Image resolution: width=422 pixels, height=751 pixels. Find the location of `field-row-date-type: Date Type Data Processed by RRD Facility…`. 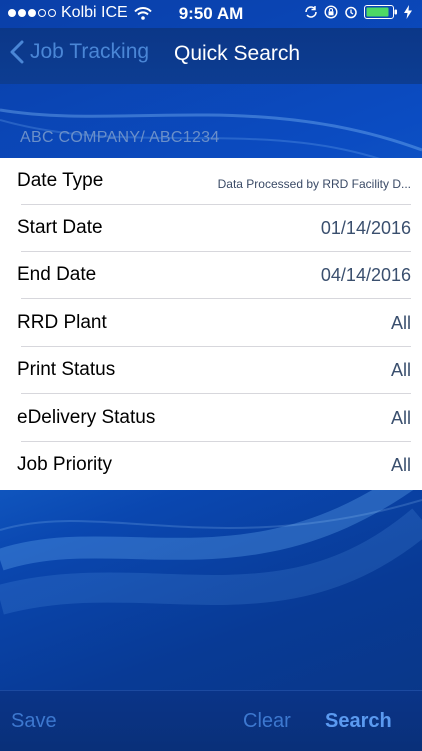

field-row-date-type: Date Type Data Processed by RRD Facility… is located at coordinates (211, 181).